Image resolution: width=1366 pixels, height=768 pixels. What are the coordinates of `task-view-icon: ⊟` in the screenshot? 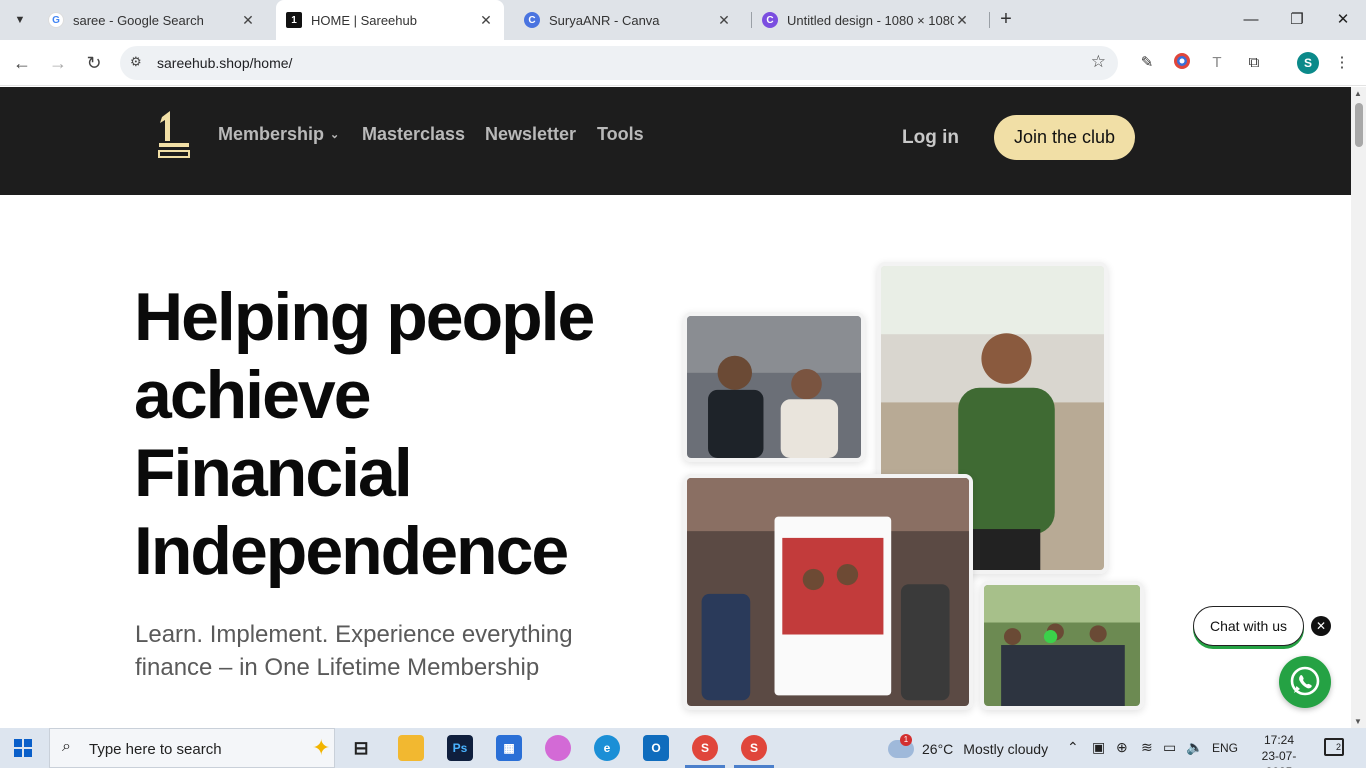 It's located at (361, 748).